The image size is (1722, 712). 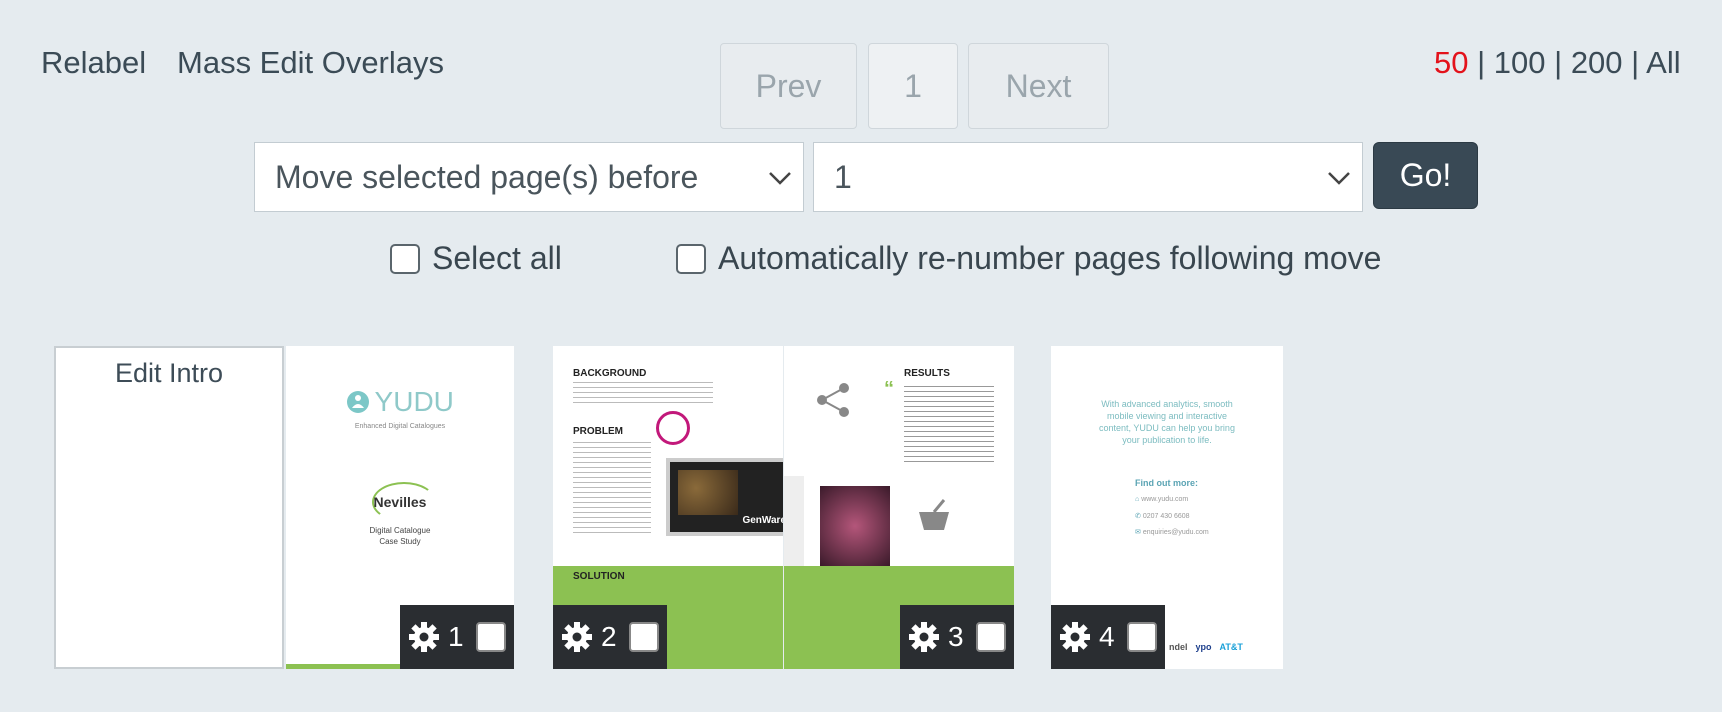 What do you see at coordinates (1451, 62) in the screenshot?
I see `per-page-50: 50` at bounding box center [1451, 62].